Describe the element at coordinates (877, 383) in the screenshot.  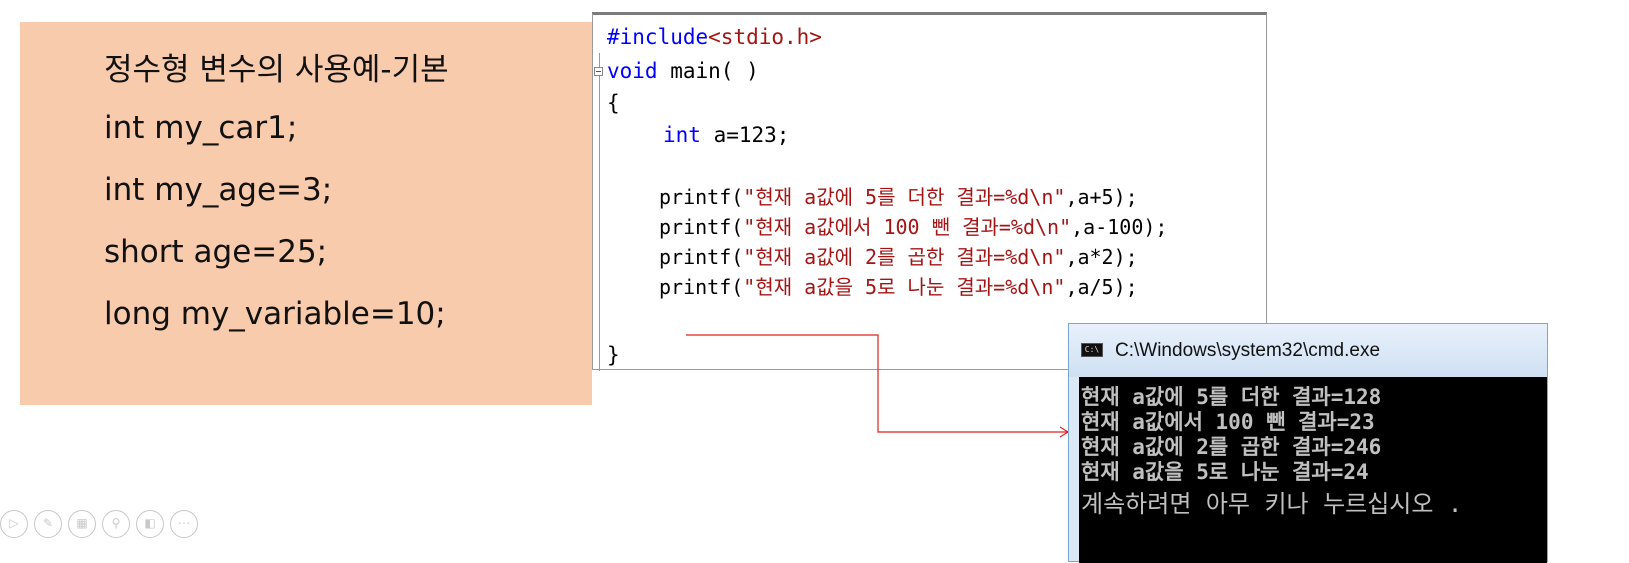
I see `connector-line` at that location.